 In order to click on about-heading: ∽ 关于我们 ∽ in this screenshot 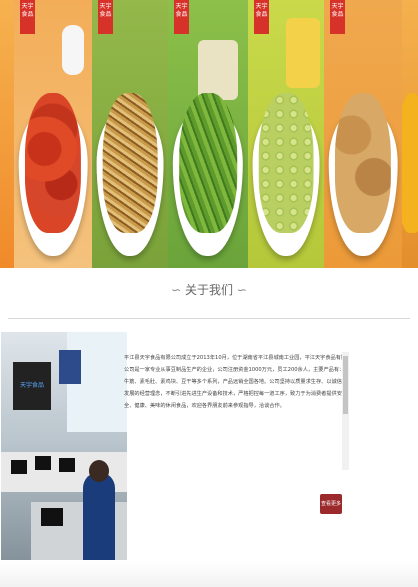, I will do `click(209, 289)`.